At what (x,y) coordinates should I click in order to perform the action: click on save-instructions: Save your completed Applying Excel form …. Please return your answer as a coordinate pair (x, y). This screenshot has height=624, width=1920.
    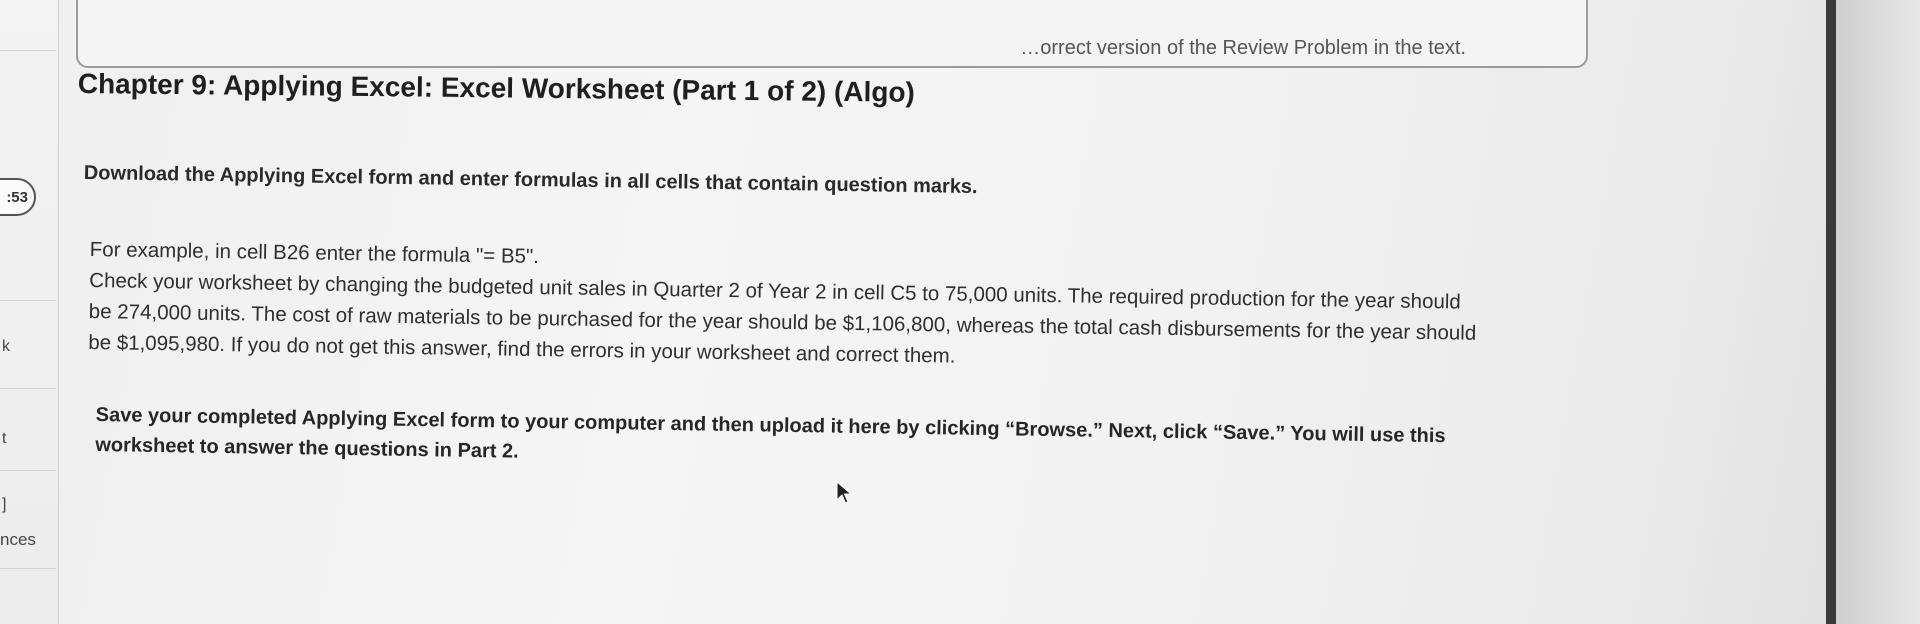
    Looking at the image, I should click on (770, 440).